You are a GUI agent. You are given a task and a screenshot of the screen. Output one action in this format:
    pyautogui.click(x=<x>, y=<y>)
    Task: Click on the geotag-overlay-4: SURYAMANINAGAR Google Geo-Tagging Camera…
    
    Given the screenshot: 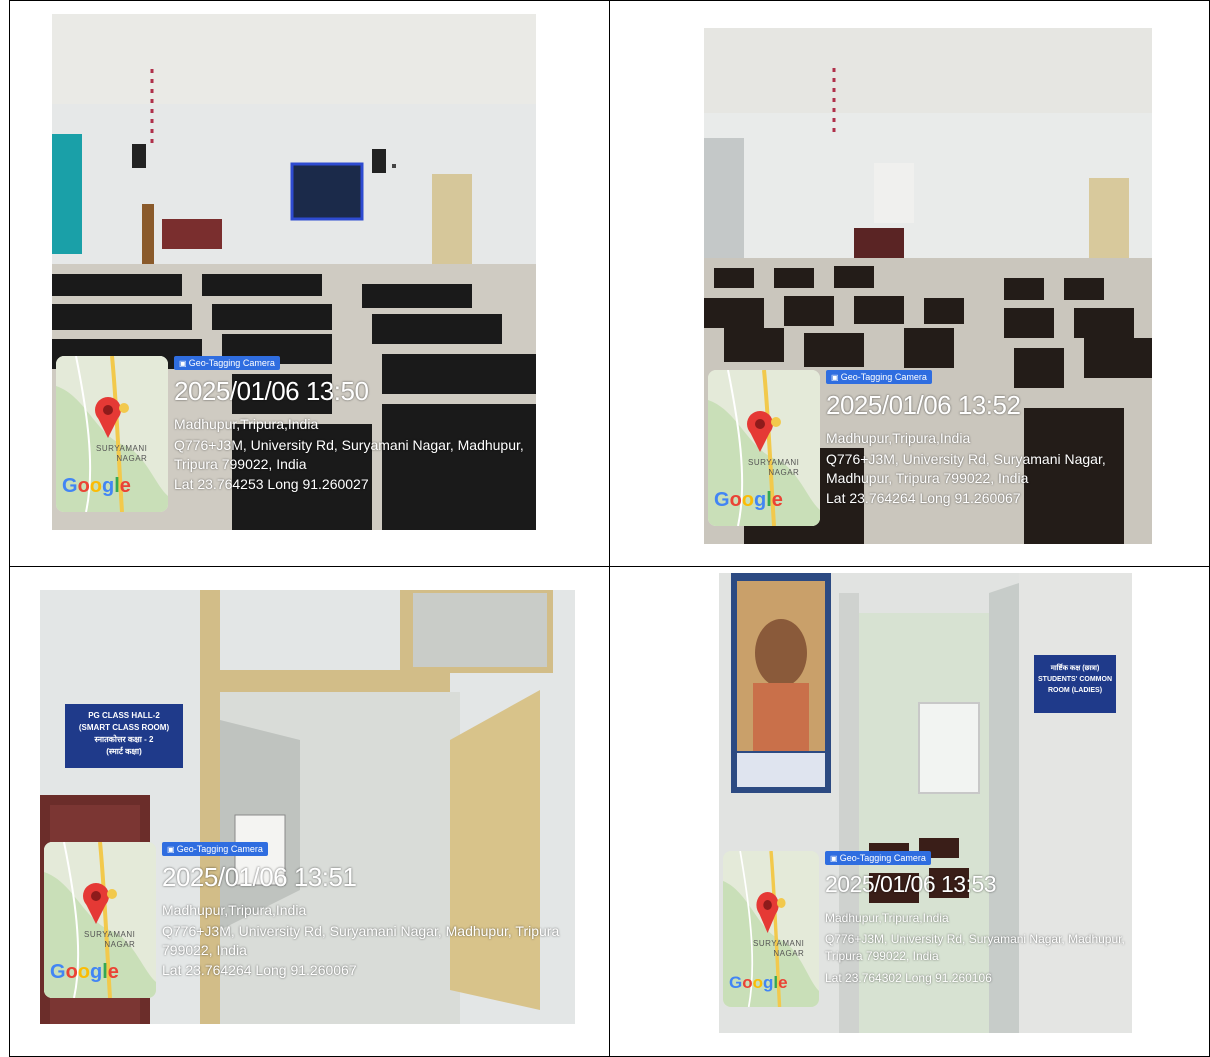 What is the action you would take?
    pyautogui.click(x=927, y=927)
    